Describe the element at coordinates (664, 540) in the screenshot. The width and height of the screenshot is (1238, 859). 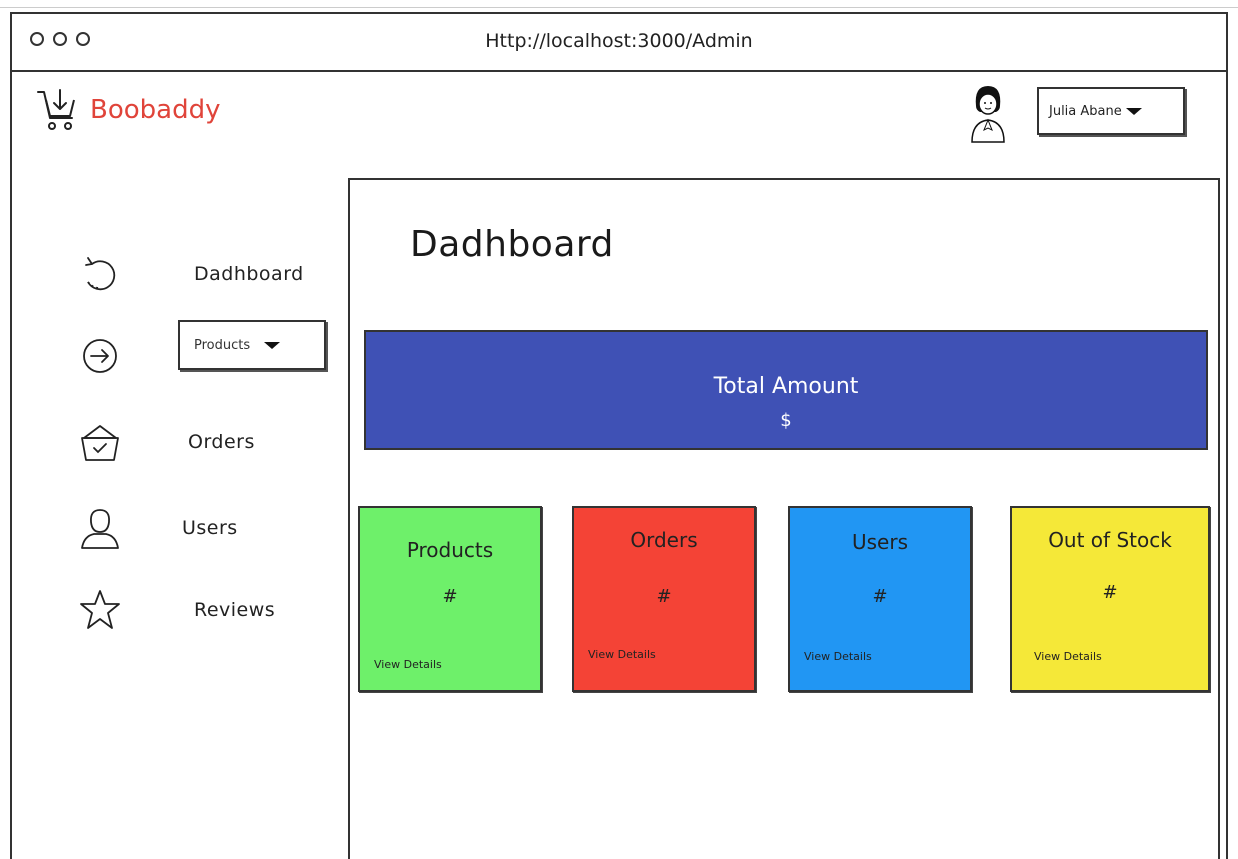
I see `card-title: Orders` at that location.